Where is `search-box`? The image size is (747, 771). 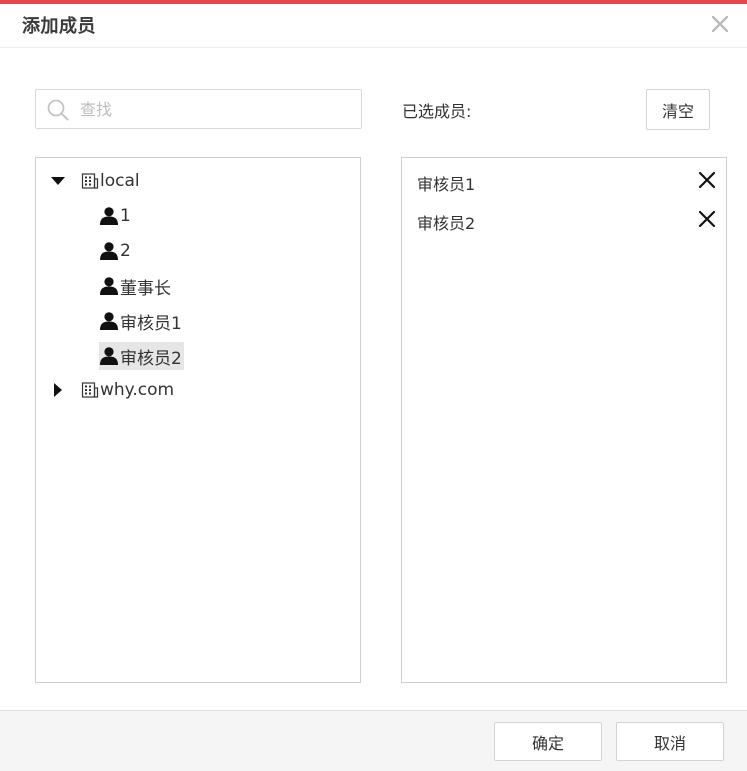
search-box is located at coordinates (198, 109).